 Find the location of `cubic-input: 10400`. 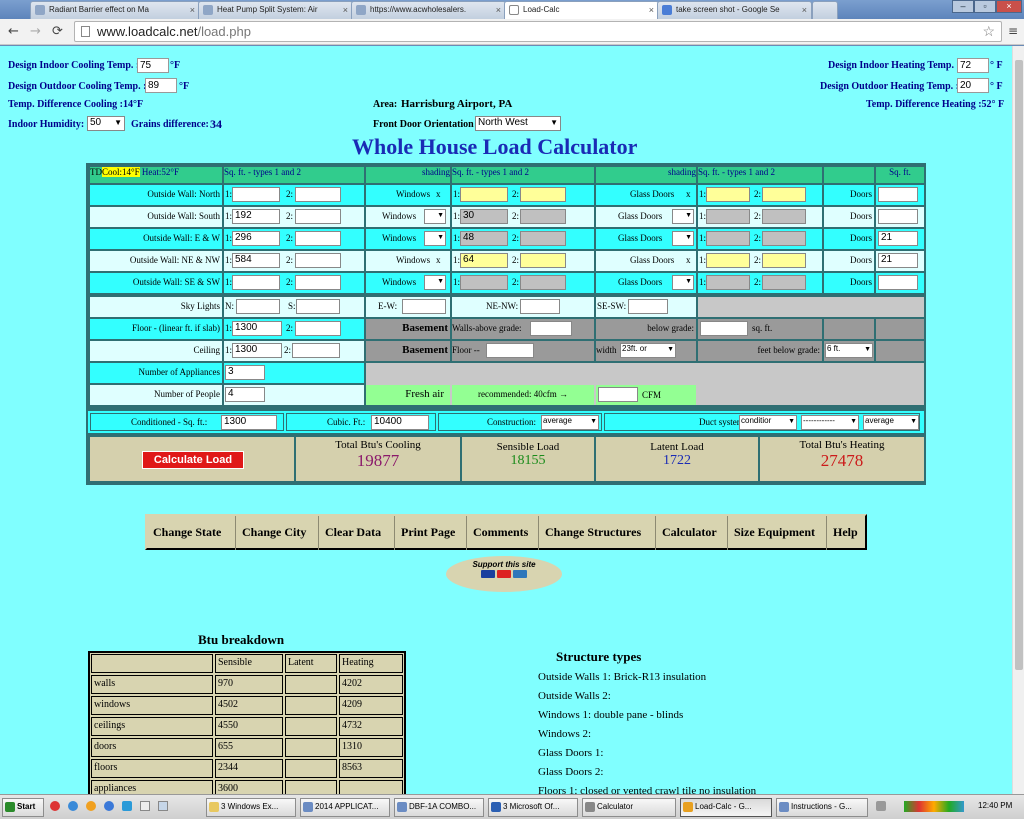

cubic-input: 10400 is located at coordinates (400, 422).